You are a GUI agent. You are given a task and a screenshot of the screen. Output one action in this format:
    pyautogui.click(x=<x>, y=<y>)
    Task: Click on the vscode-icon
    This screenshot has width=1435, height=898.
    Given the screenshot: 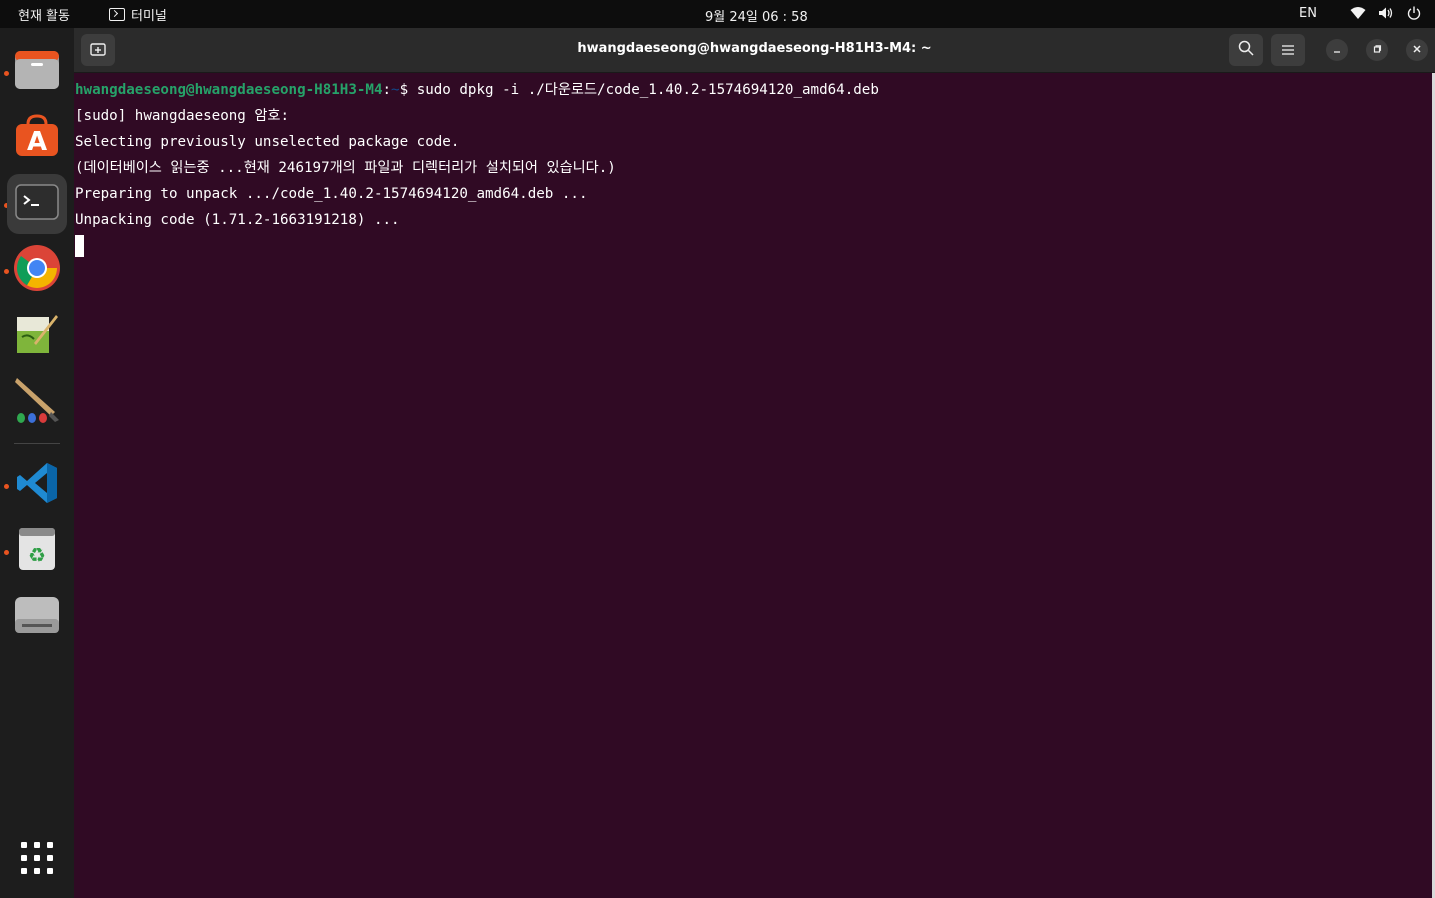 What is the action you would take?
    pyautogui.click(x=37, y=485)
    